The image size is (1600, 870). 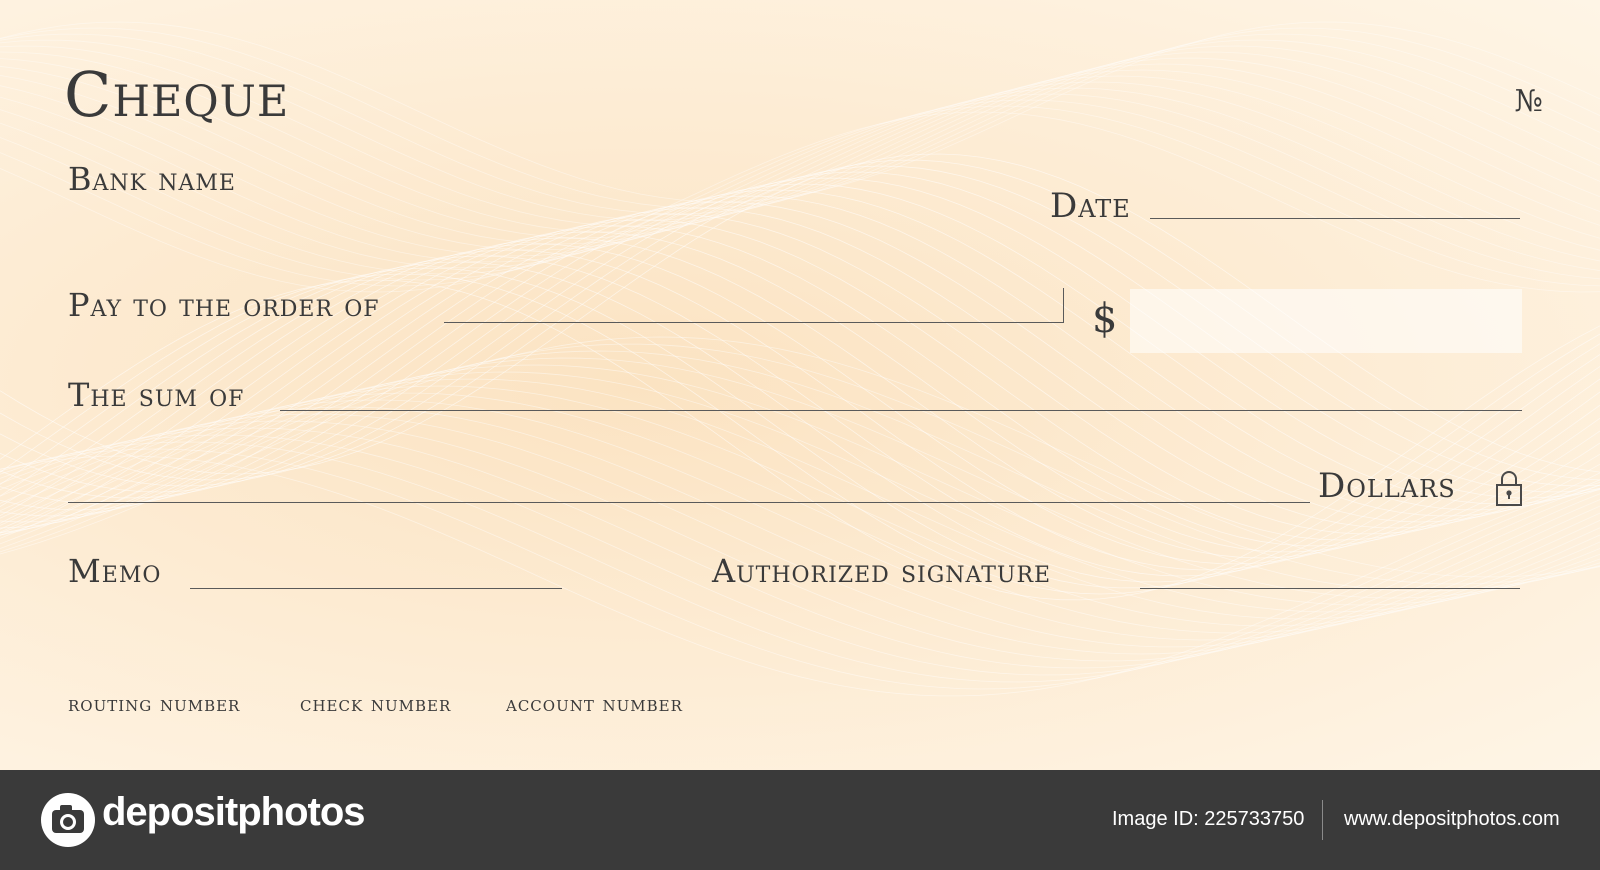 I want to click on memo-label: Memo, so click(x=115, y=571).